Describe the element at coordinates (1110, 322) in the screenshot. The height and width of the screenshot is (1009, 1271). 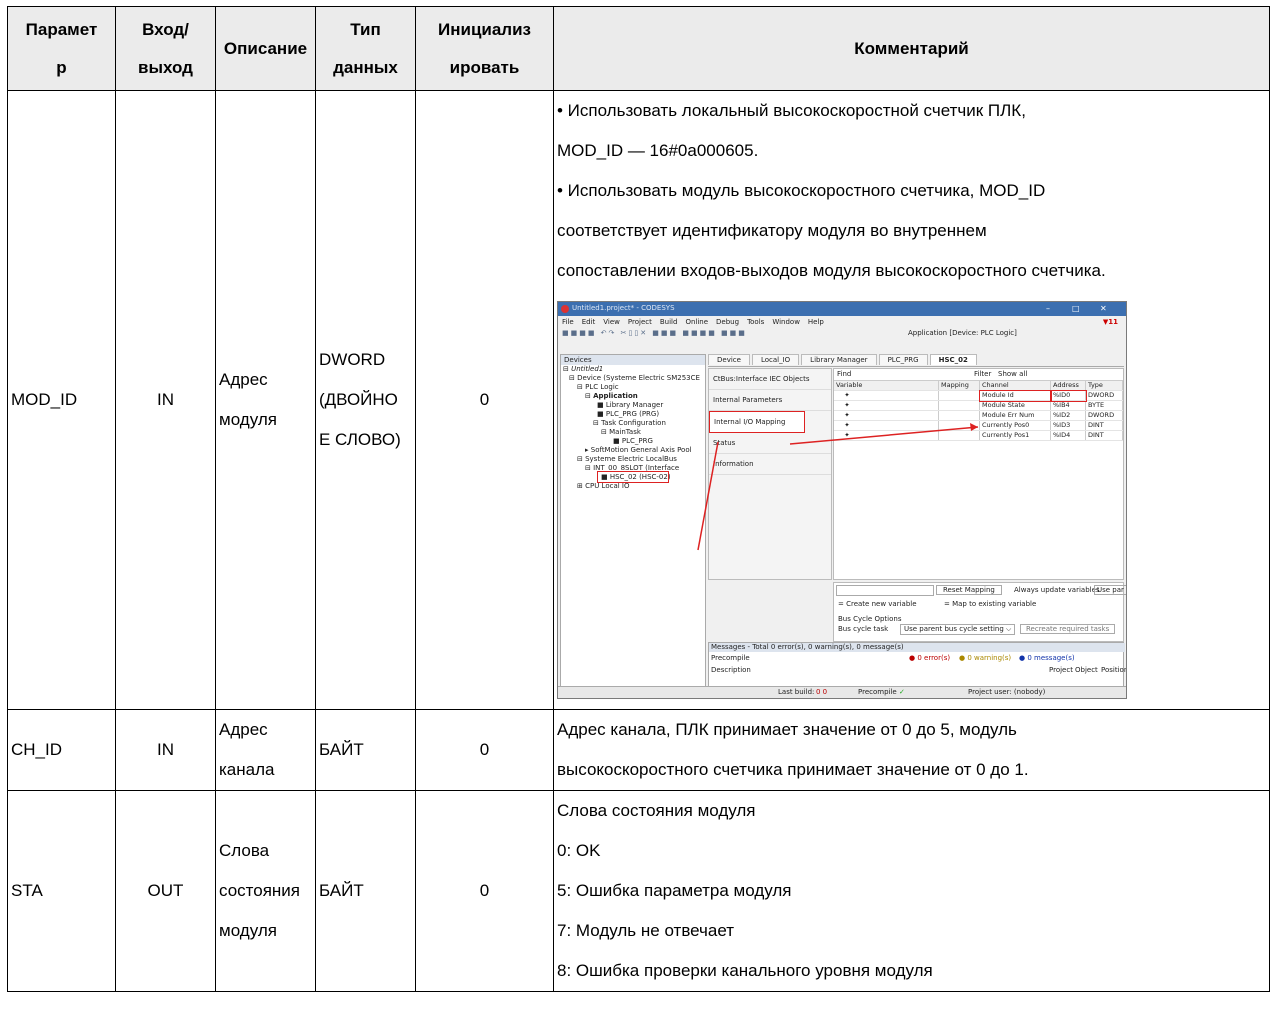
I see `error-flag-icon: ▼11` at that location.